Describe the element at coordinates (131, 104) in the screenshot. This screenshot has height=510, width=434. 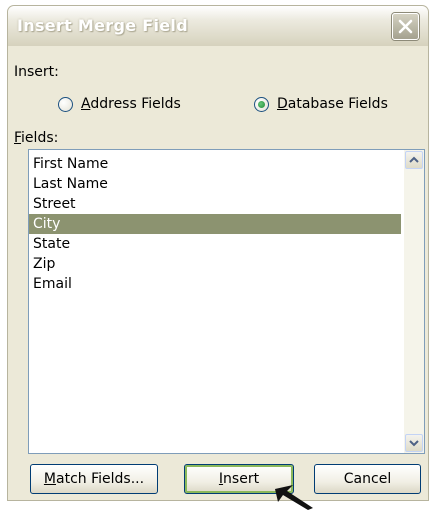
I see `radio-label: Address Fields` at that location.